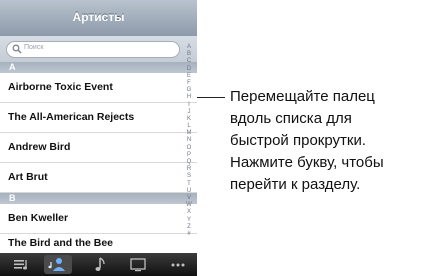  I want to click on index-letter: H, so click(189, 97).